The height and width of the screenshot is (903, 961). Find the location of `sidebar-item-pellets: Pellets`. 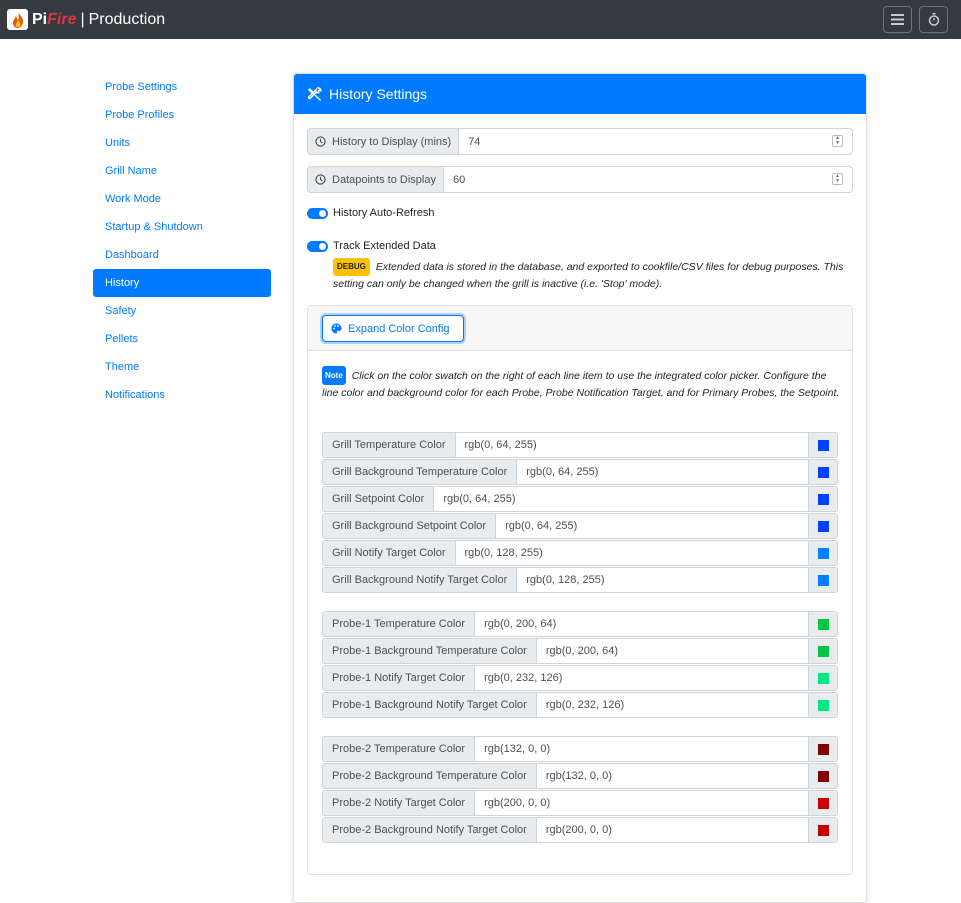

sidebar-item-pellets: Pellets is located at coordinates (182, 339).